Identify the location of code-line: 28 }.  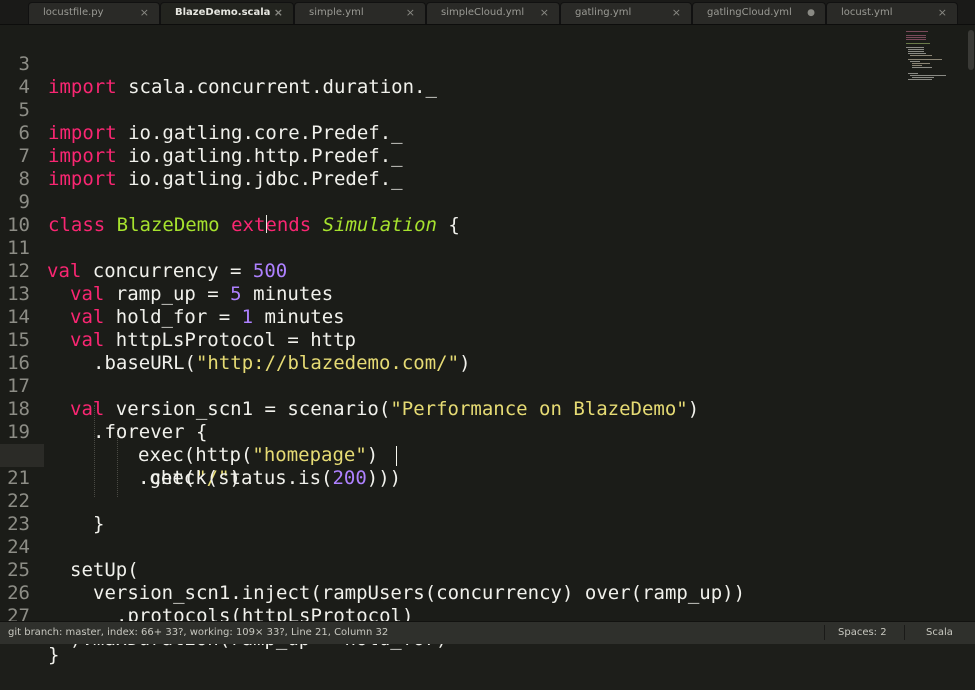
(450, 632).